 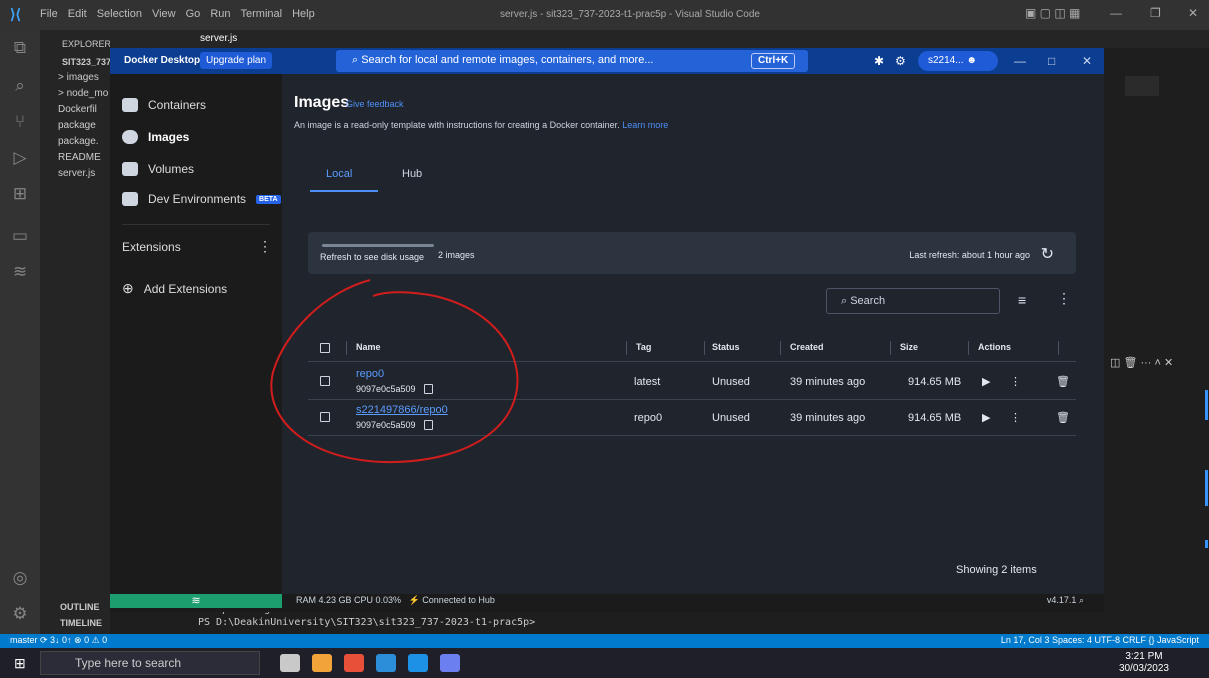 I want to click on menu-go: Go, so click(x=193, y=14).